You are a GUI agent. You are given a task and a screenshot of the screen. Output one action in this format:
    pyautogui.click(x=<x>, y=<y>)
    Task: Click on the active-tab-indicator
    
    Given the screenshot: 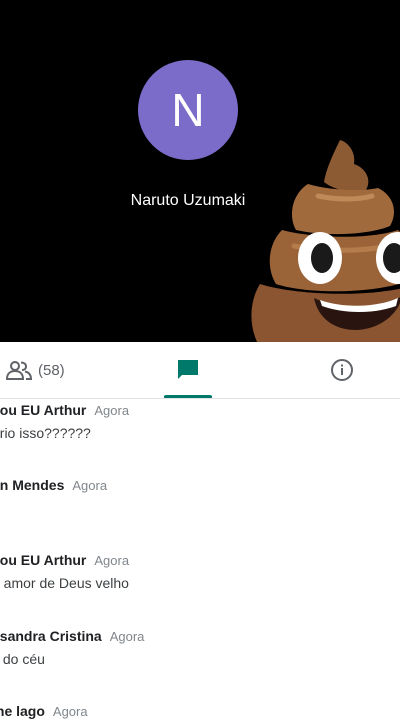 What is the action you would take?
    pyautogui.click(x=188, y=396)
    